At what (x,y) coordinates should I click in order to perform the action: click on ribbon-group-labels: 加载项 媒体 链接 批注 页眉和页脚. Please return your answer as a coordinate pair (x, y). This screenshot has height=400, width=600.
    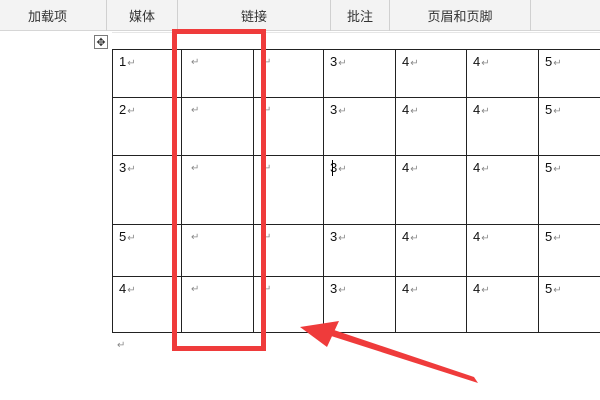
    Looking at the image, I should click on (300, 15).